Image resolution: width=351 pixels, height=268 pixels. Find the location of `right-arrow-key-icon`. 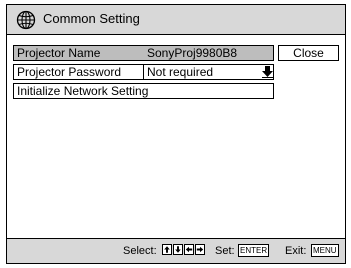

right-arrow-key-icon is located at coordinates (200, 249).